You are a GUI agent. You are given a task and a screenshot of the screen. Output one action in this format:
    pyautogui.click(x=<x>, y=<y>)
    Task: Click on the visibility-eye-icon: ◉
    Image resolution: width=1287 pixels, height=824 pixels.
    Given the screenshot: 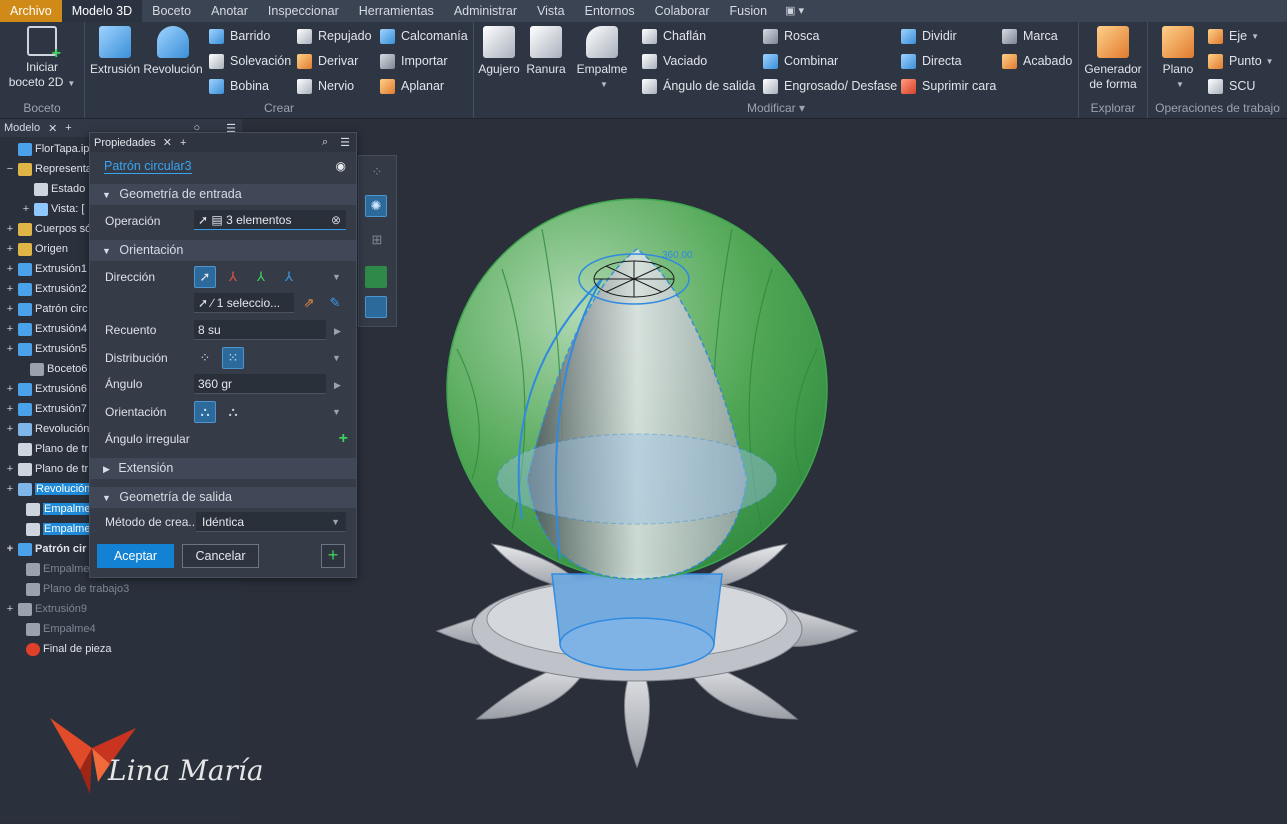 What is the action you would take?
    pyautogui.click(x=341, y=166)
    